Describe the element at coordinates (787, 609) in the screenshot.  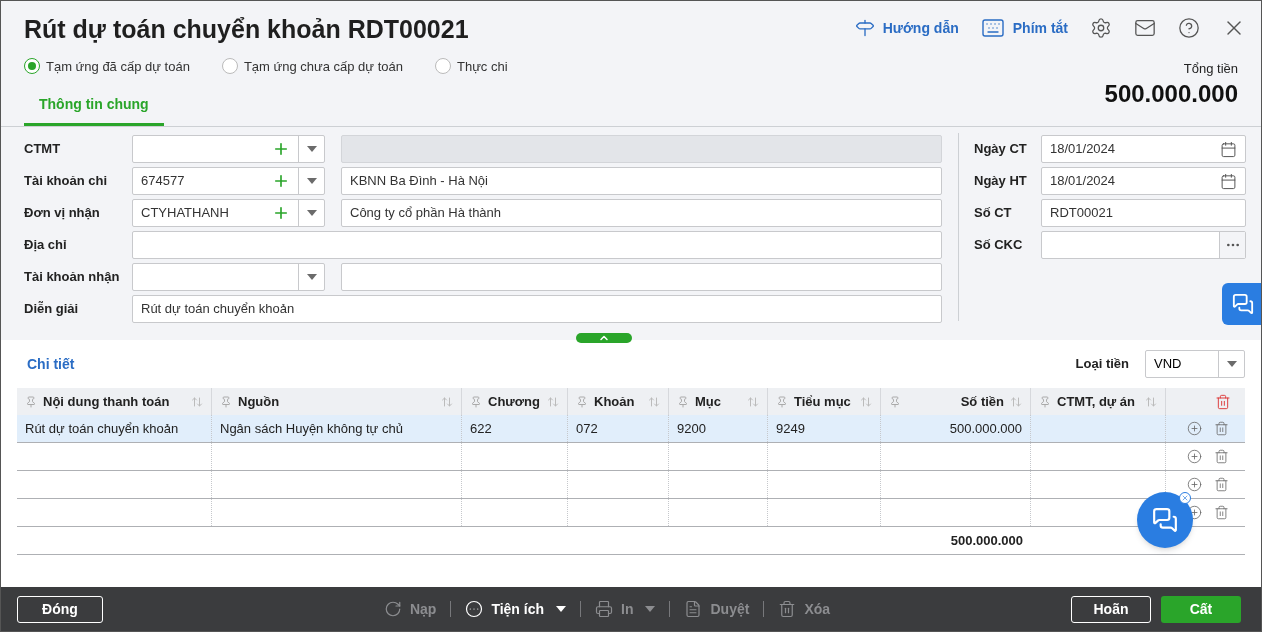
I see `trash-icon` at that location.